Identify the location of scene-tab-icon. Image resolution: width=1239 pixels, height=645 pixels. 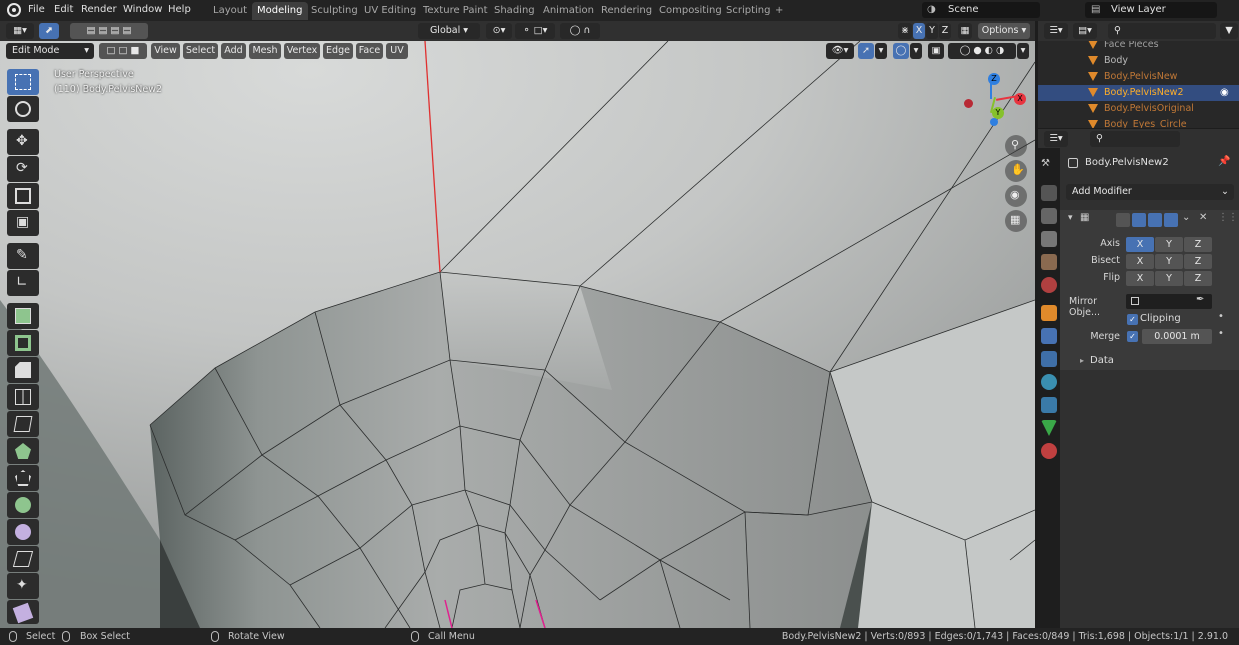
(1049, 262).